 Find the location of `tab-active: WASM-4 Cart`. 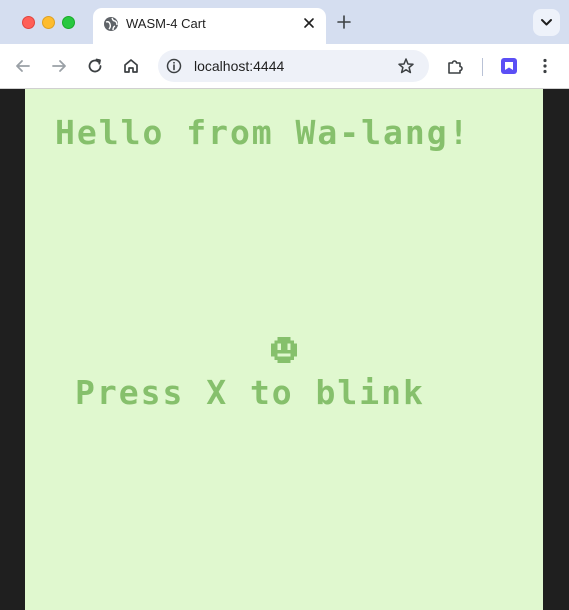

tab-active: WASM-4 Cart is located at coordinates (209, 26).